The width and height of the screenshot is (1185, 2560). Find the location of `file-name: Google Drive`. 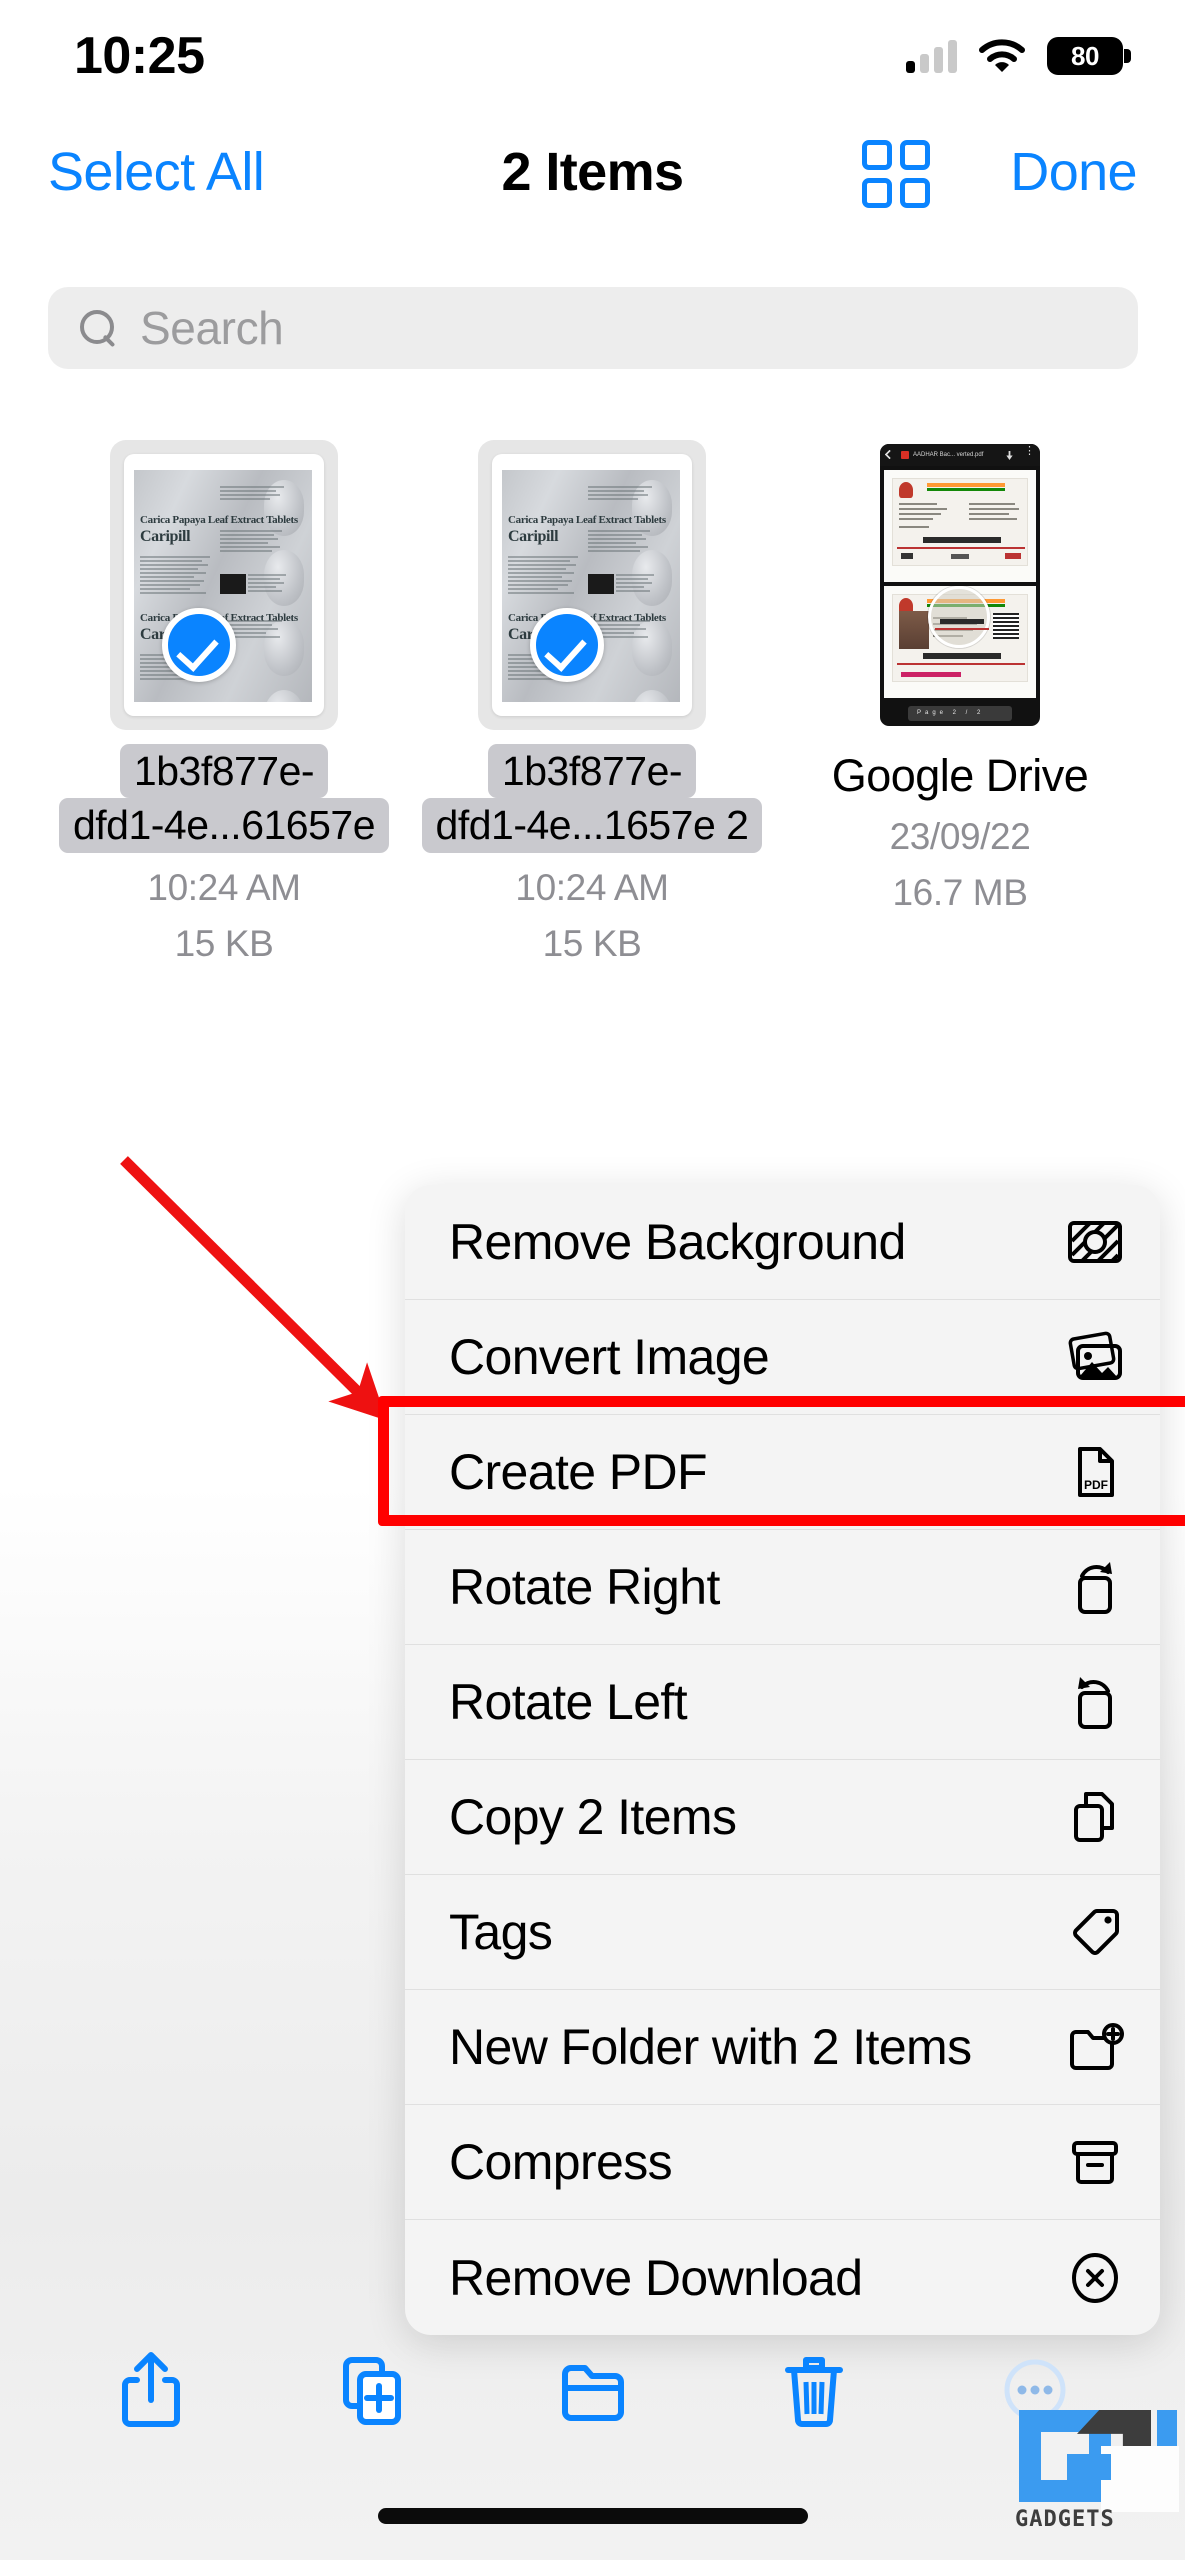

file-name: Google Drive is located at coordinates (960, 773).